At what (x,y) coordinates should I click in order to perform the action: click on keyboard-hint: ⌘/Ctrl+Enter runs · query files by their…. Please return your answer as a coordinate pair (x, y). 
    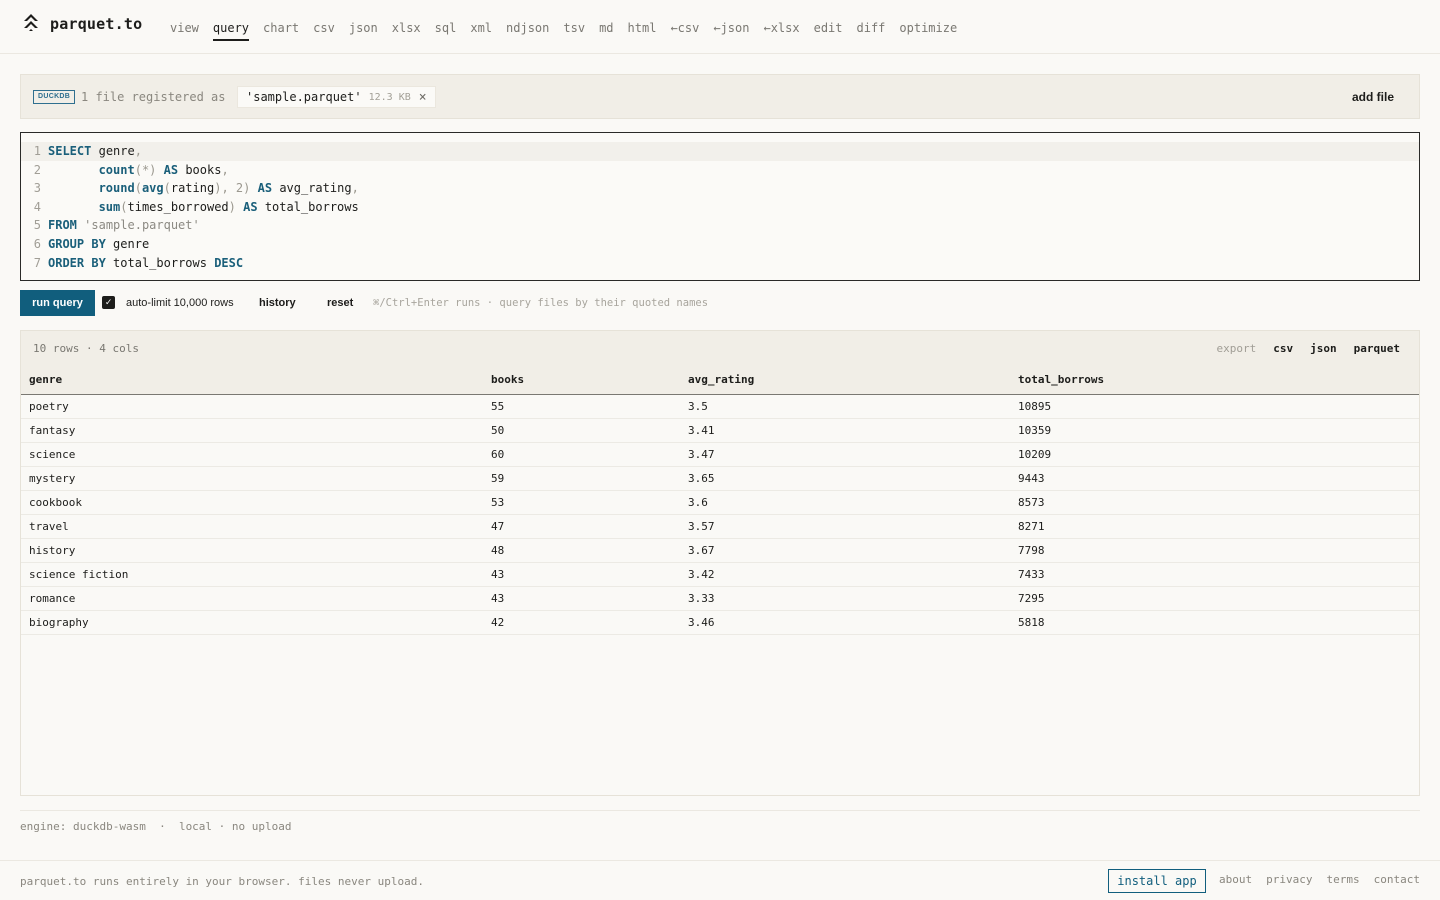
    Looking at the image, I should click on (541, 303).